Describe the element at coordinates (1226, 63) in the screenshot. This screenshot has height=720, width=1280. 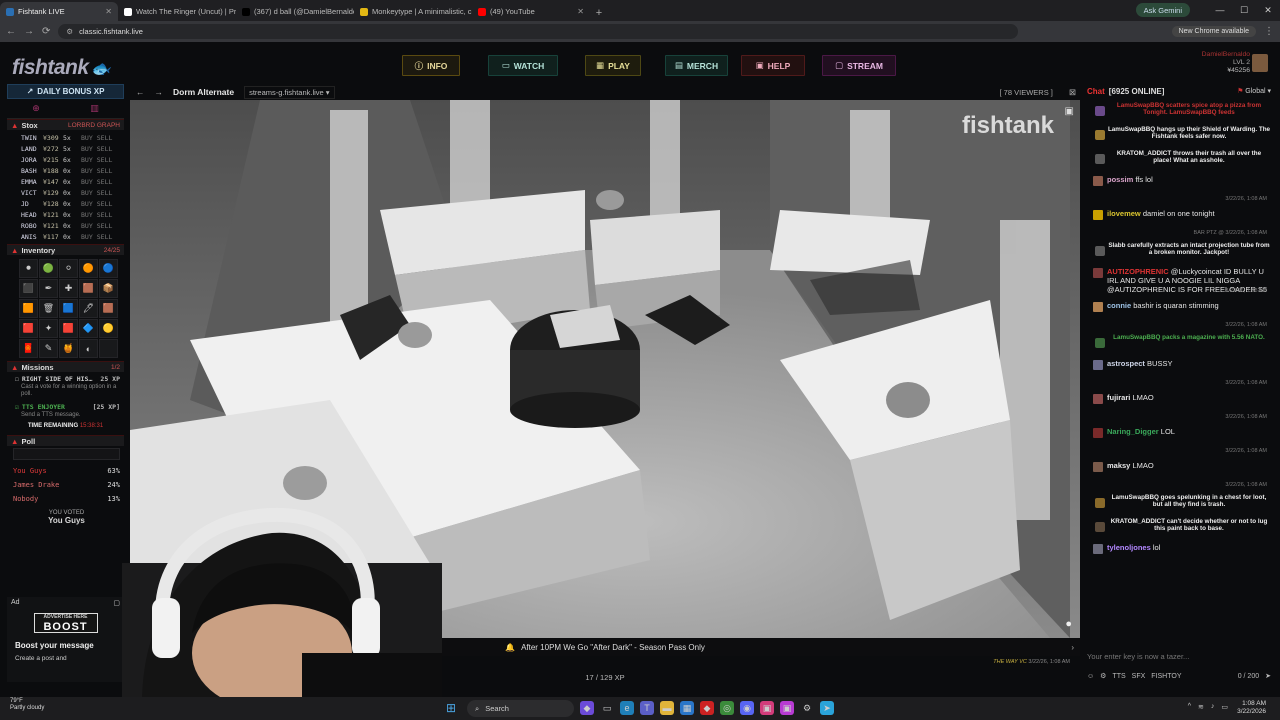
I see `user-info: DamielBernaldo LVL 2 ¥45256` at that location.